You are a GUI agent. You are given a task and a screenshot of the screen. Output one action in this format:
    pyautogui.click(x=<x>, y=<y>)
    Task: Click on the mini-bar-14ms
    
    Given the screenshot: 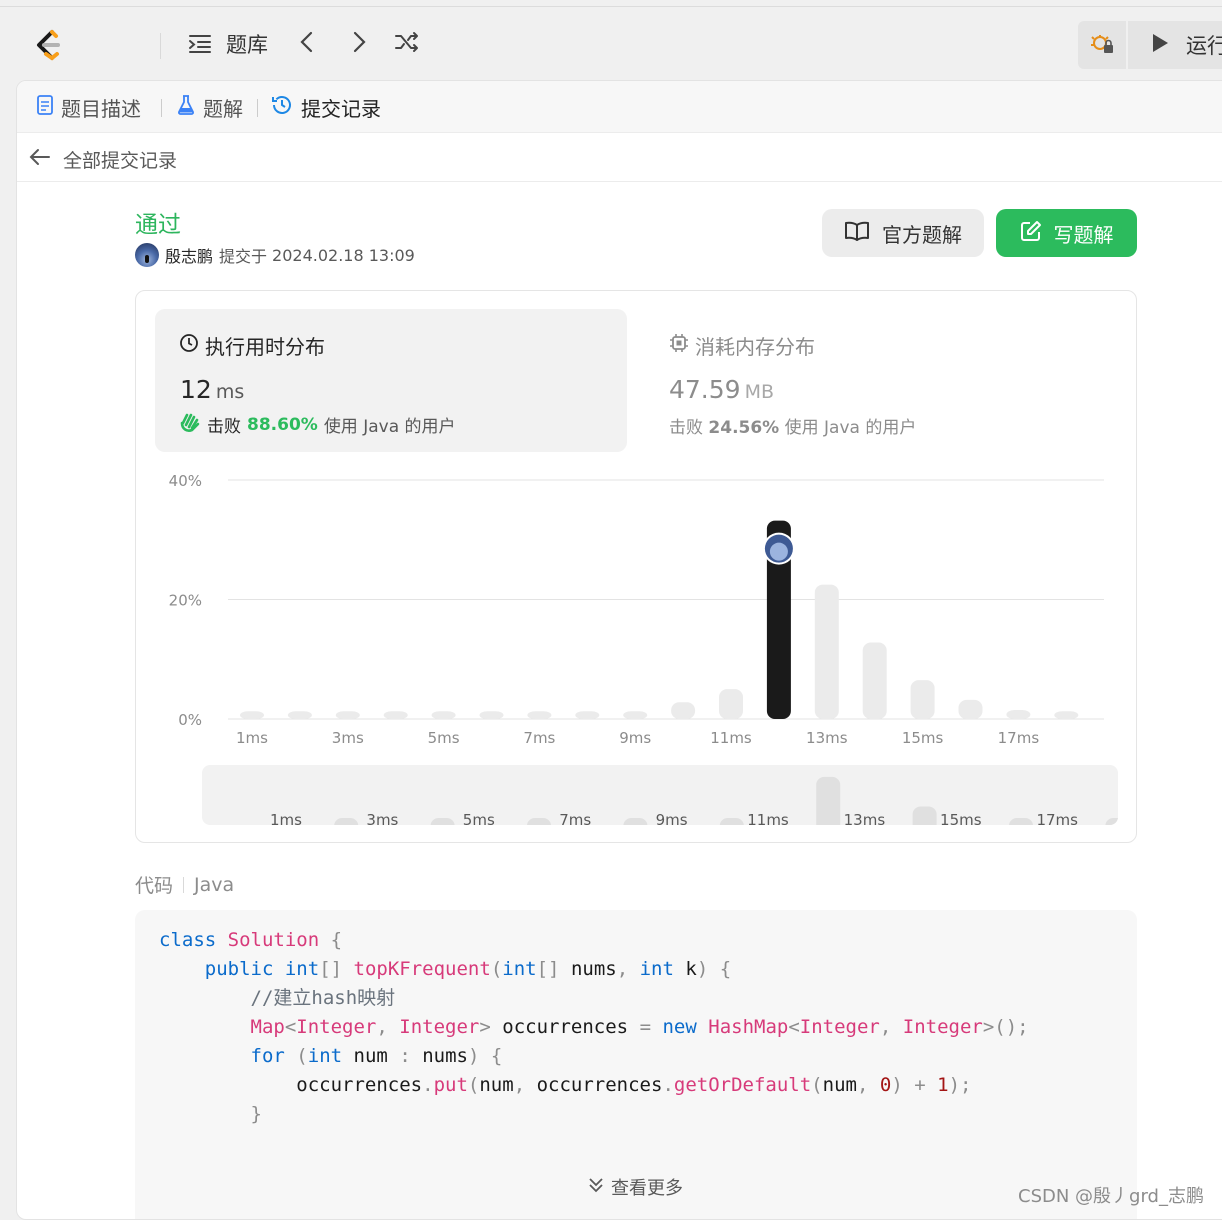 What is the action you would take?
    pyautogui.click(x=924, y=815)
    